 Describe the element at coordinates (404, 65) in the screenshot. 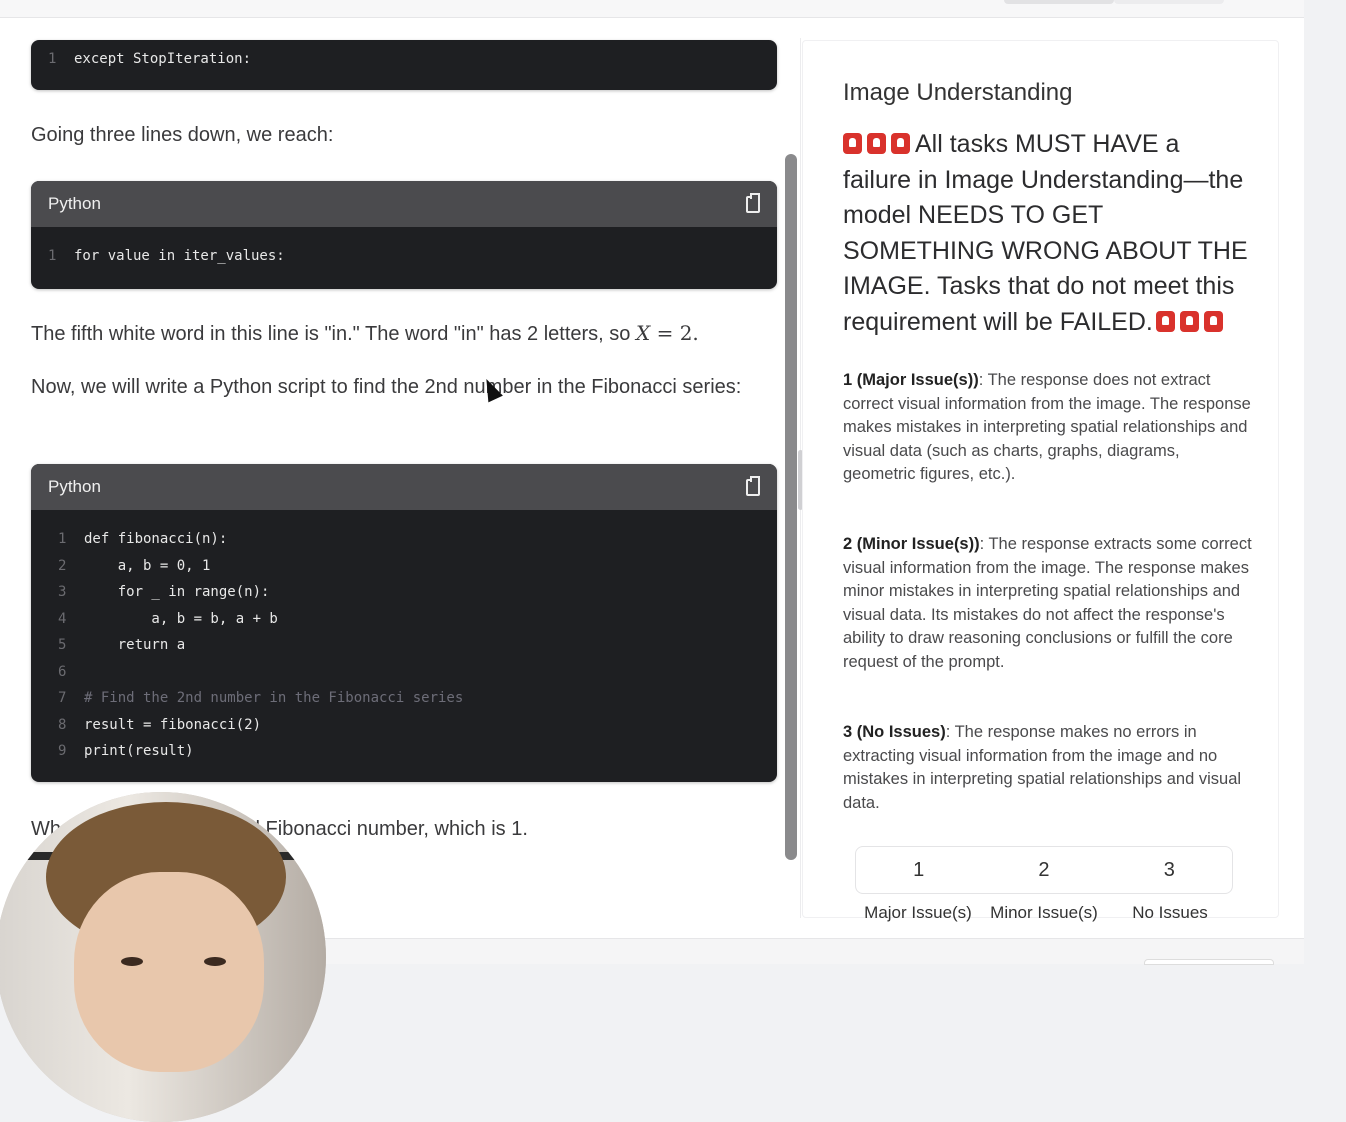

I see `code-block-partial: 1 except StopIteration:` at that location.